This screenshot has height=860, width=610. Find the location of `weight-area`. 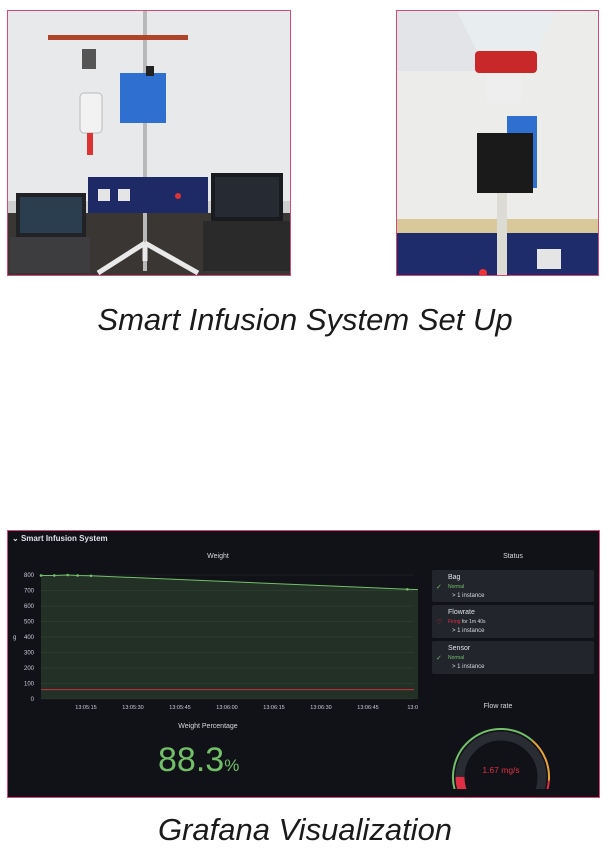

weight-area is located at coordinates (229, 637).